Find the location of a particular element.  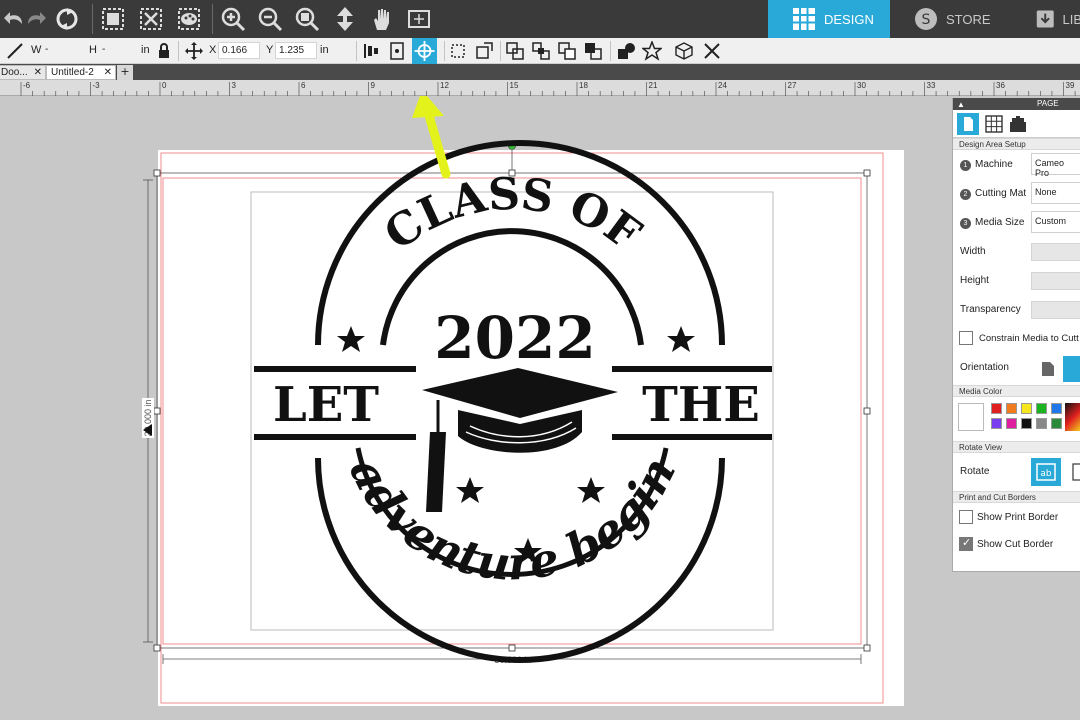

transparency-slider is located at coordinates (1055, 310).